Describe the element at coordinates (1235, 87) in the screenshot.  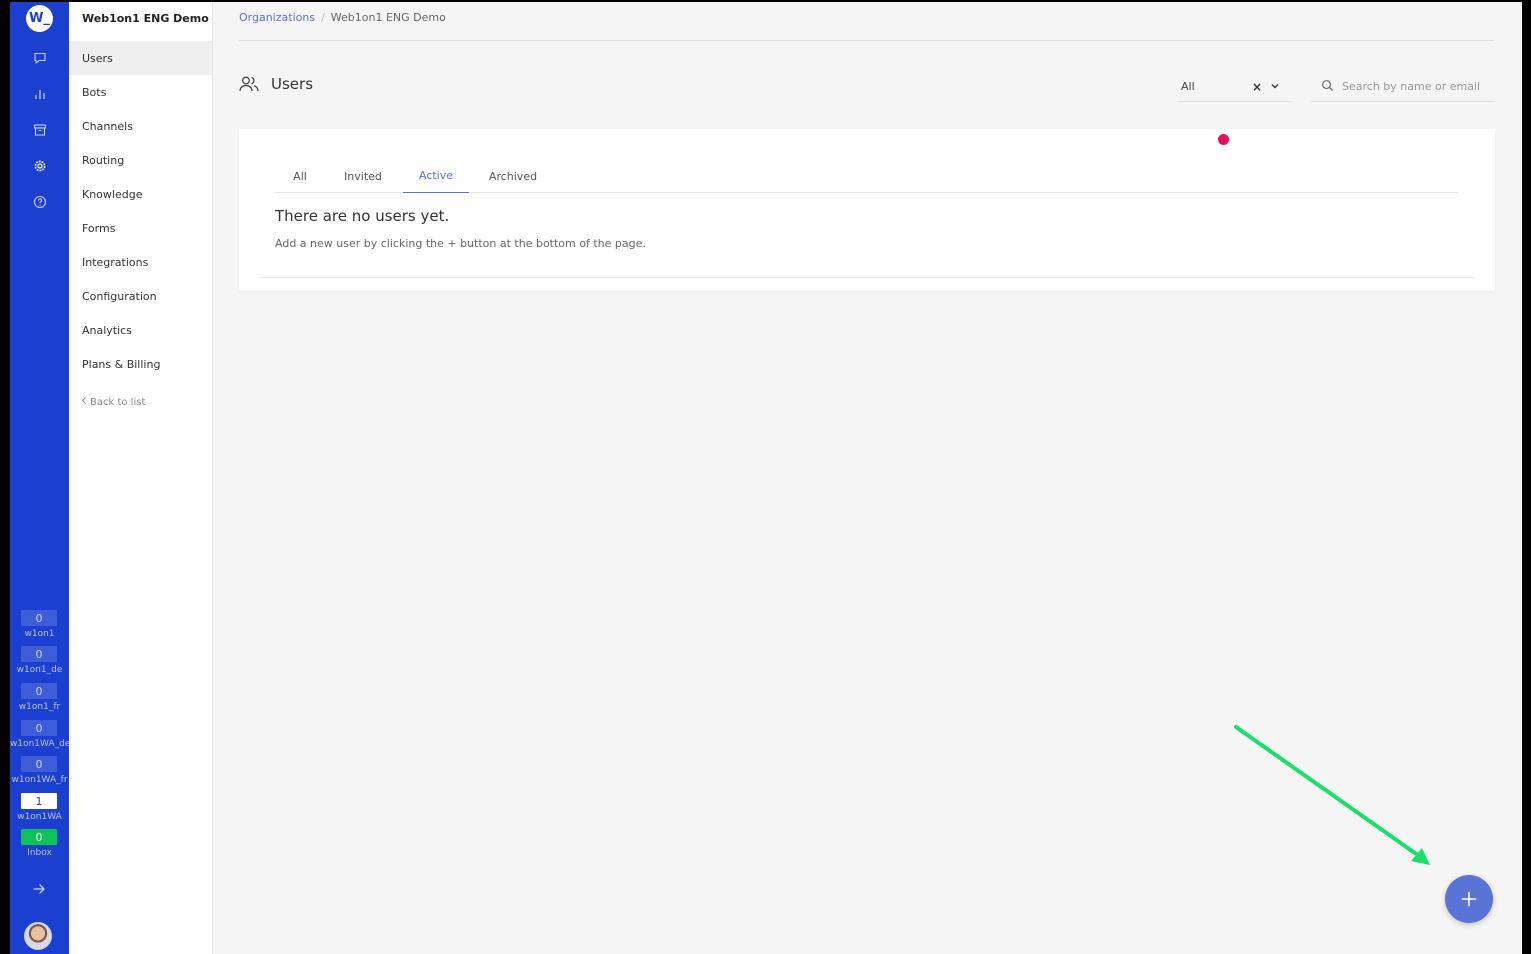
I see `role-filter-select: All ×` at that location.